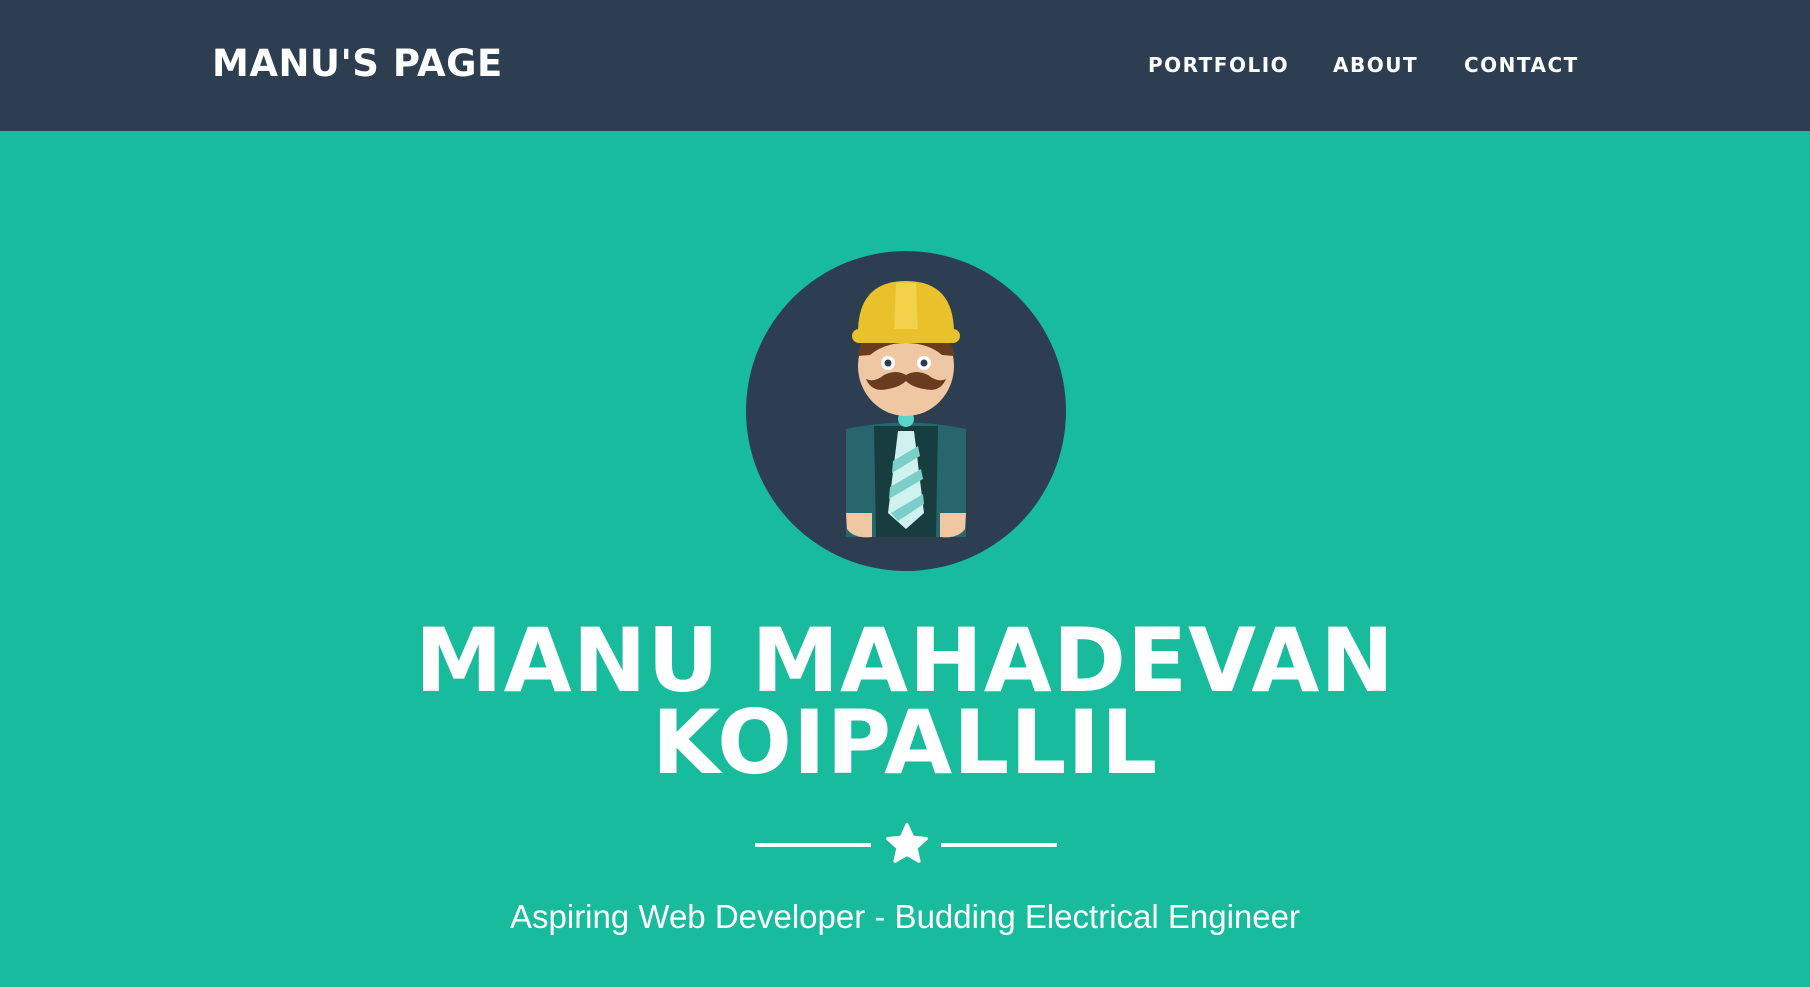 This screenshot has width=1810, height=987. I want to click on brand-link: MANU'S PAGE, so click(357, 64).